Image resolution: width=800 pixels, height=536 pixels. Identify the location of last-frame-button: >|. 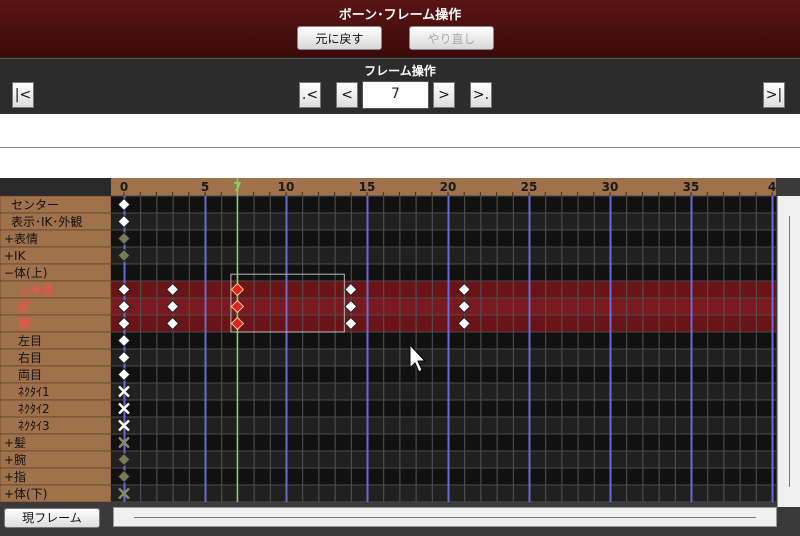
(774, 95).